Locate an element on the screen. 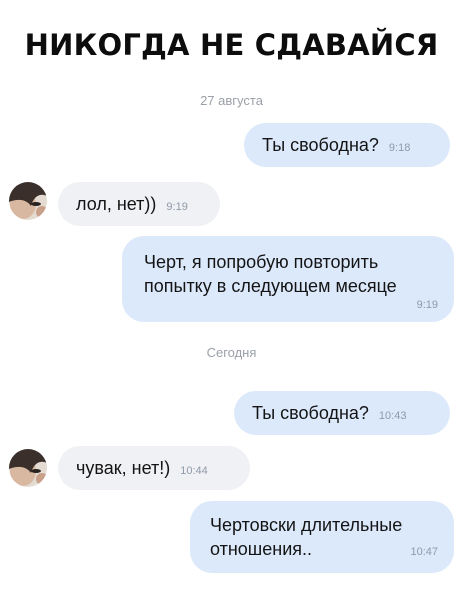  message-text-line: Чертовски длительные is located at coordinates (306, 525).